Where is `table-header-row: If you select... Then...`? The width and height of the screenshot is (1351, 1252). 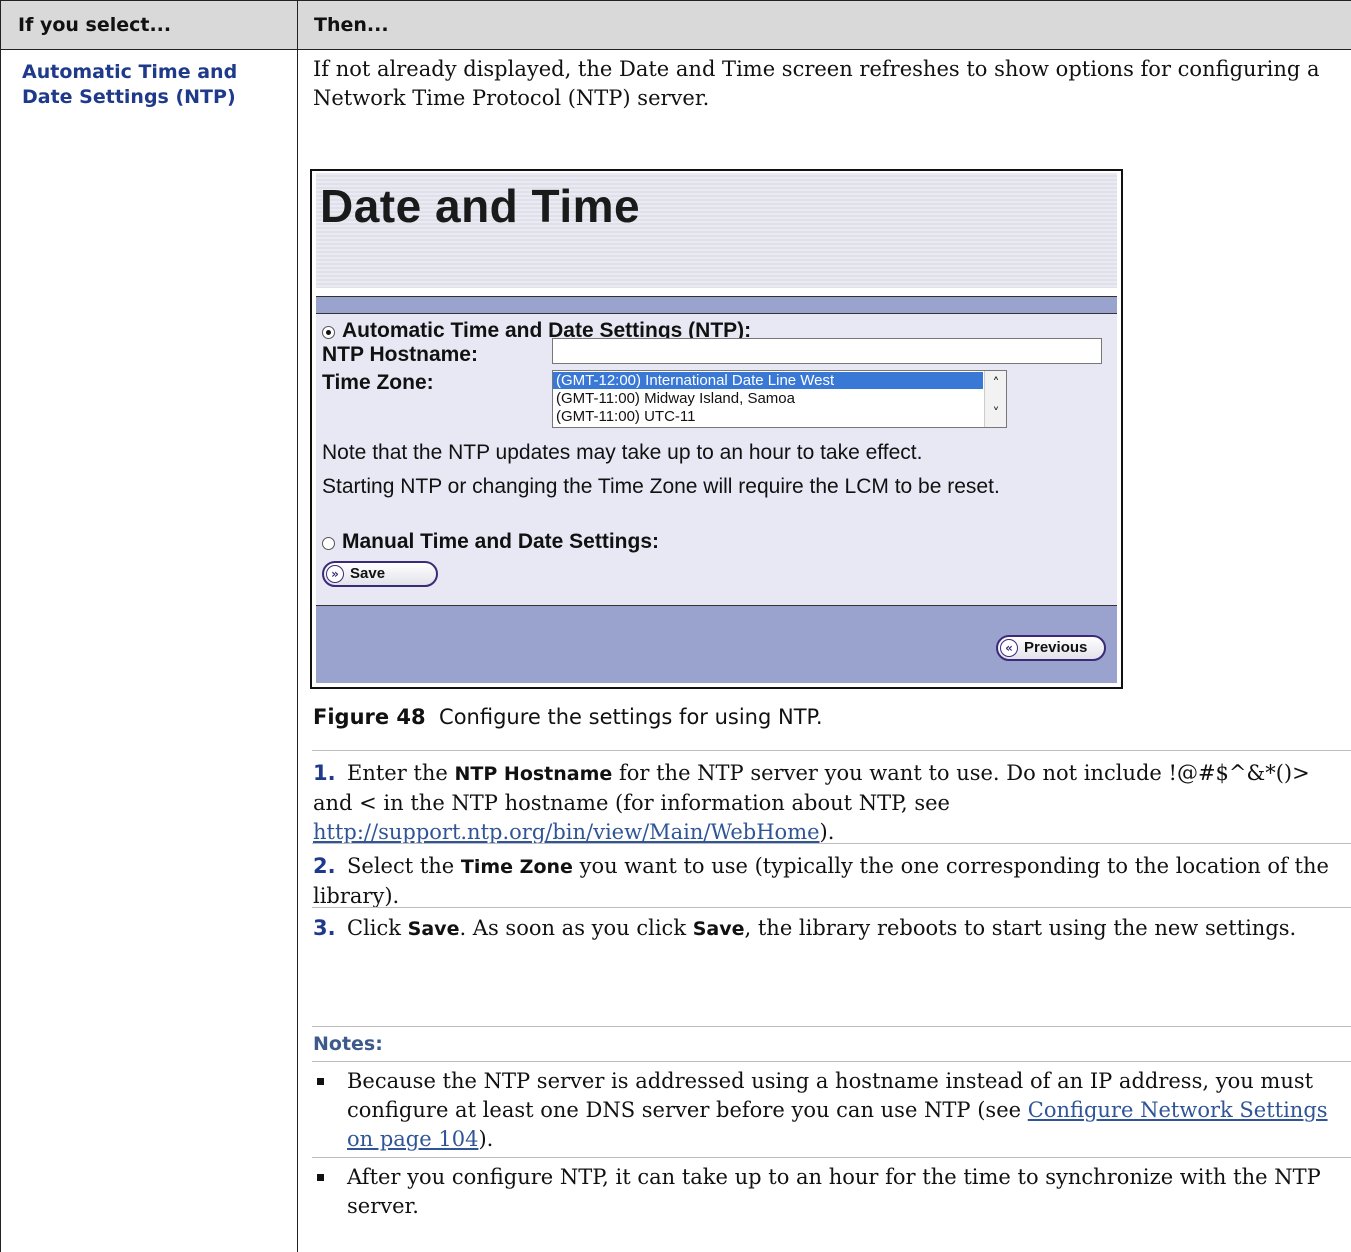
table-header-row: If you select... Then... is located at coordinates (675, 25).